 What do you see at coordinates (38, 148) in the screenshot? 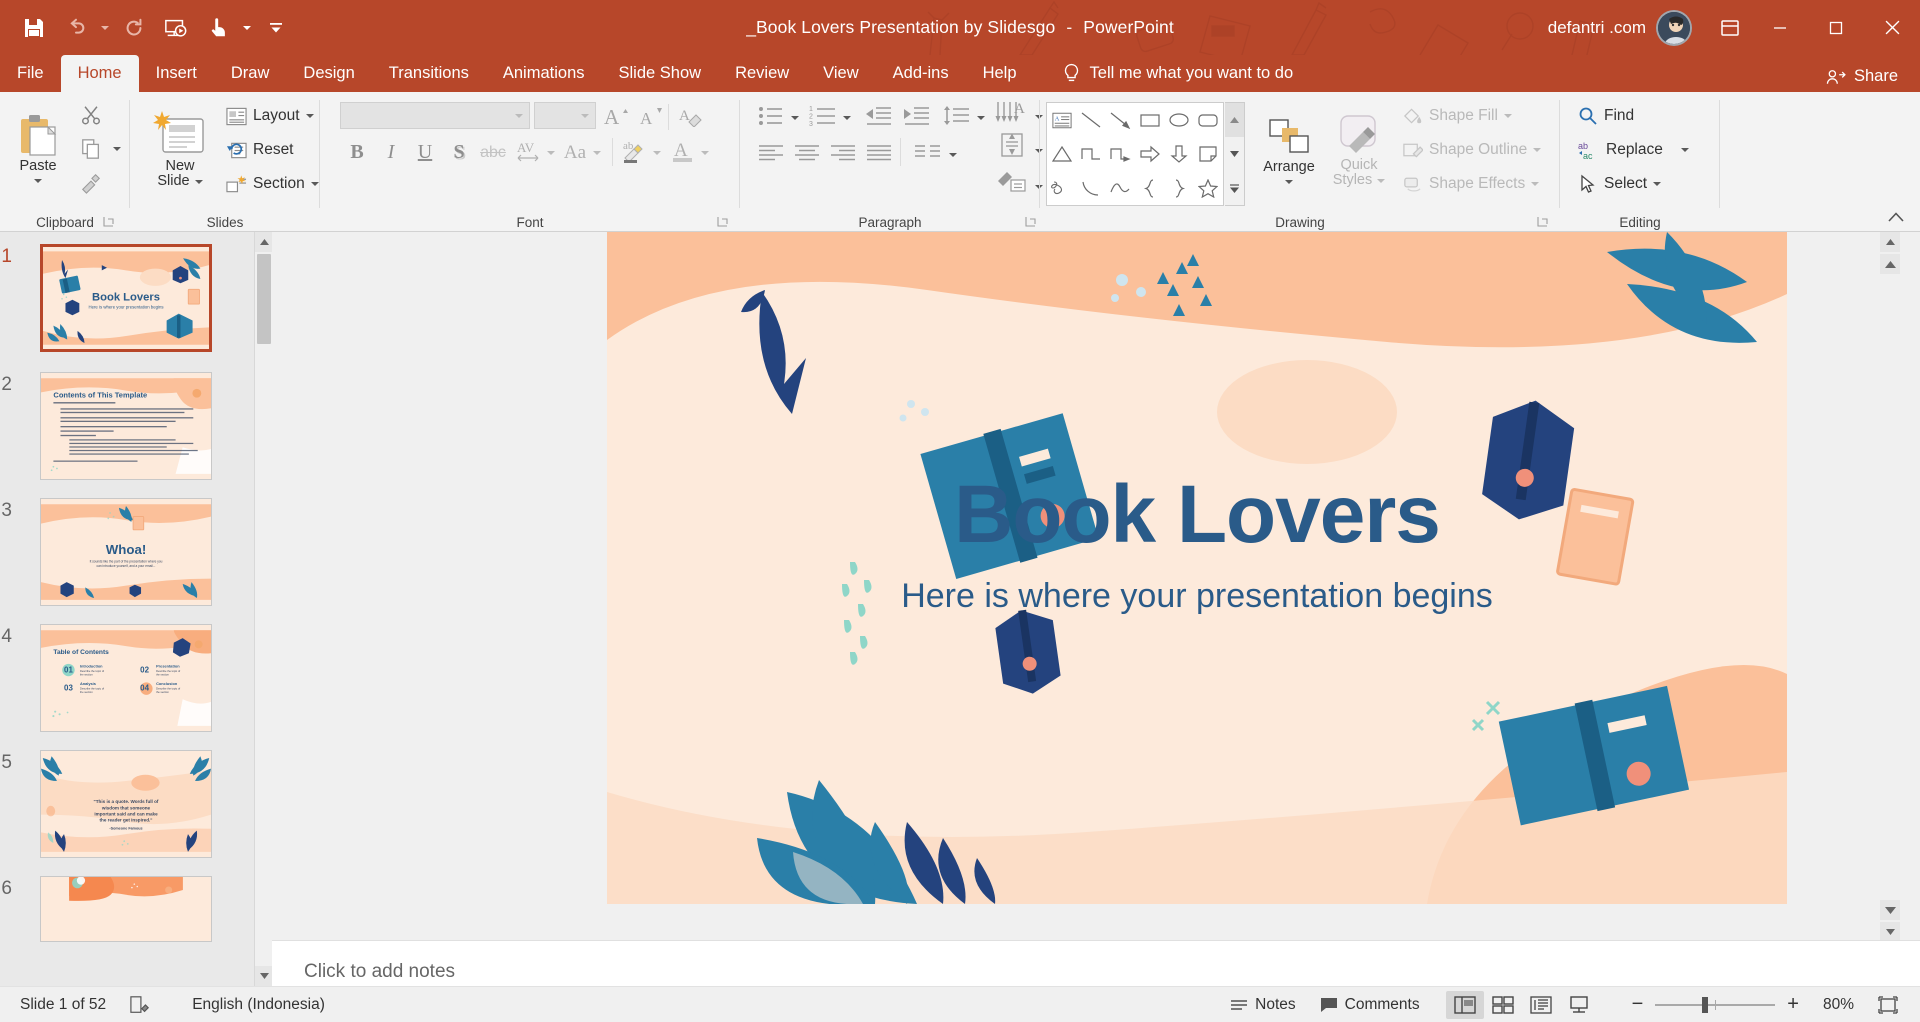
I see `paste-button: Paste` at bounding box center [38, 148].